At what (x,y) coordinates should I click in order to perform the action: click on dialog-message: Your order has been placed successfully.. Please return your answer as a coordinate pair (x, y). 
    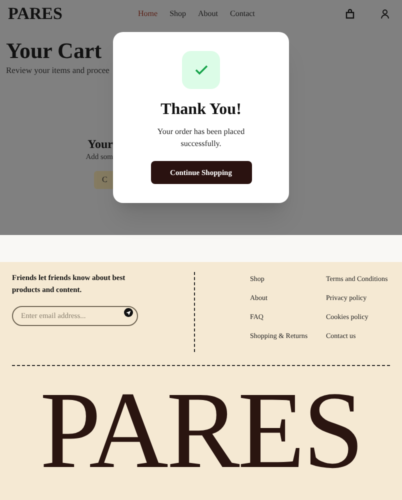
    Looking at the image, I should click on (201, 137).